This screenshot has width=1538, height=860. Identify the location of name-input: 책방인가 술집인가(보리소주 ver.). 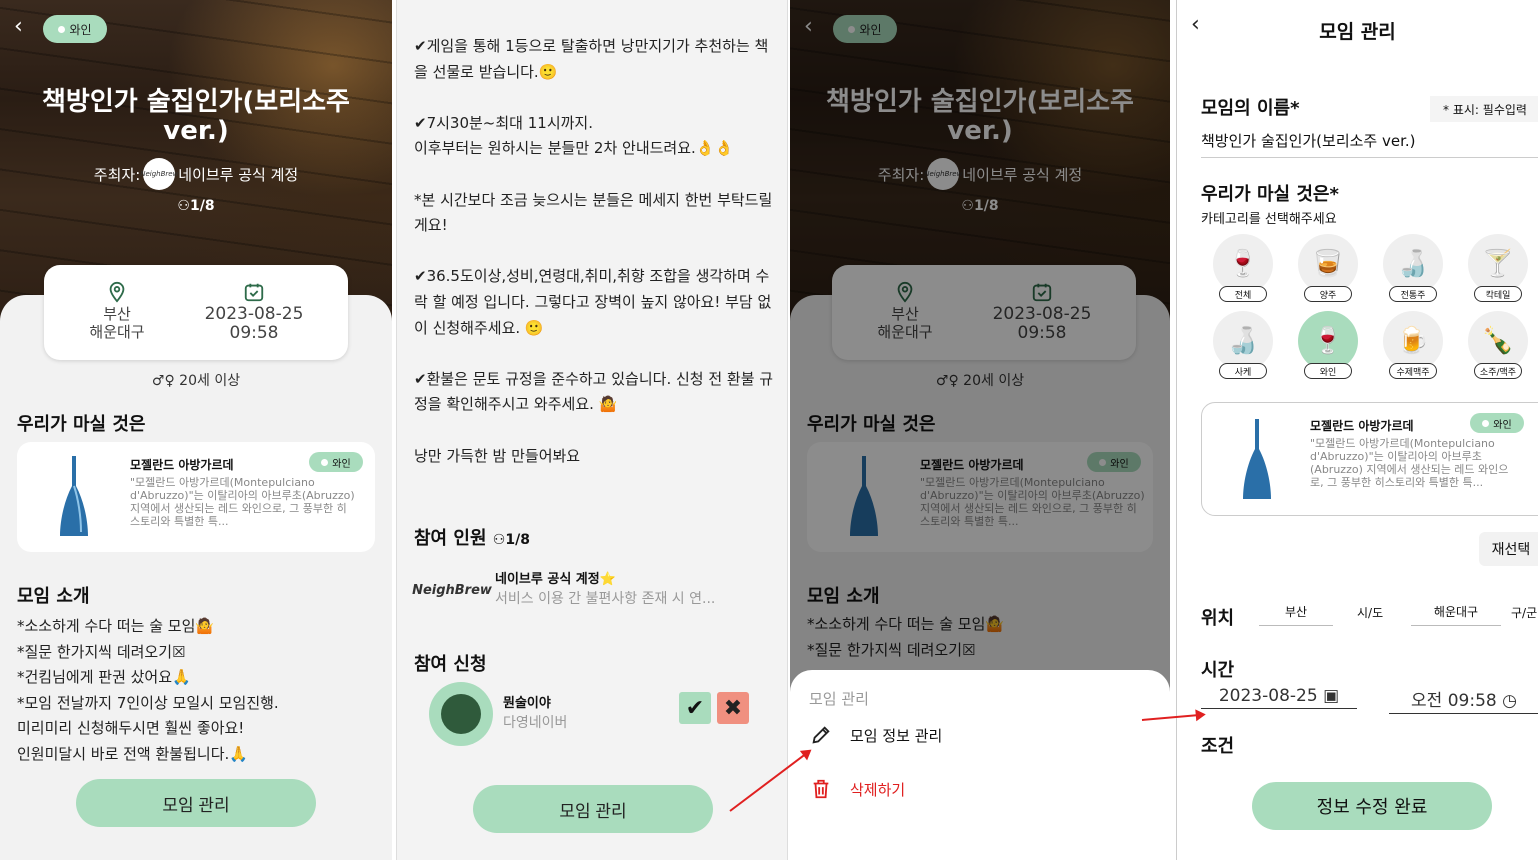
(1369, 144).